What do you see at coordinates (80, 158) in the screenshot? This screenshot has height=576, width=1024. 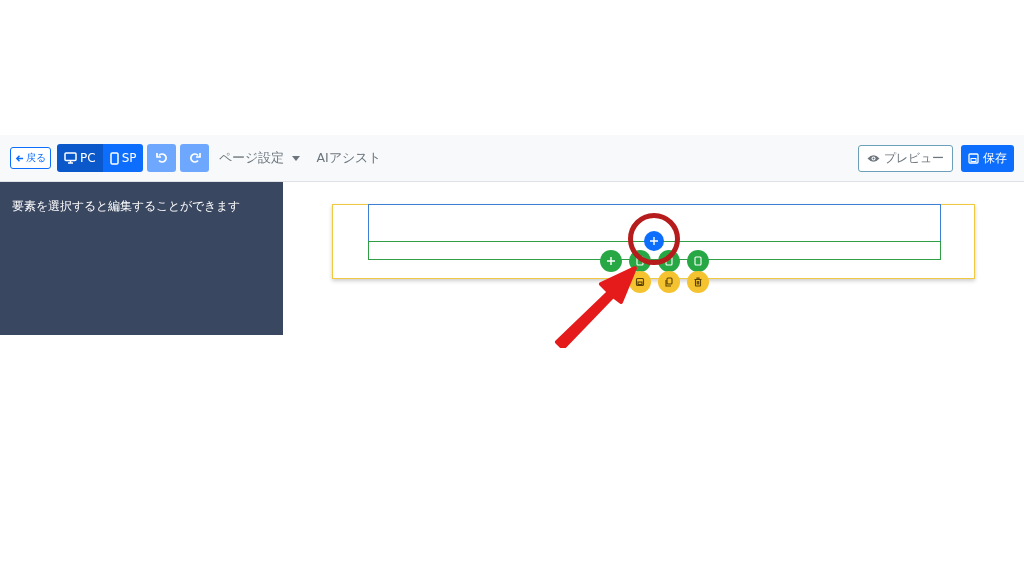 I see `device-toggle: PC` at bounding box center [80, 158].